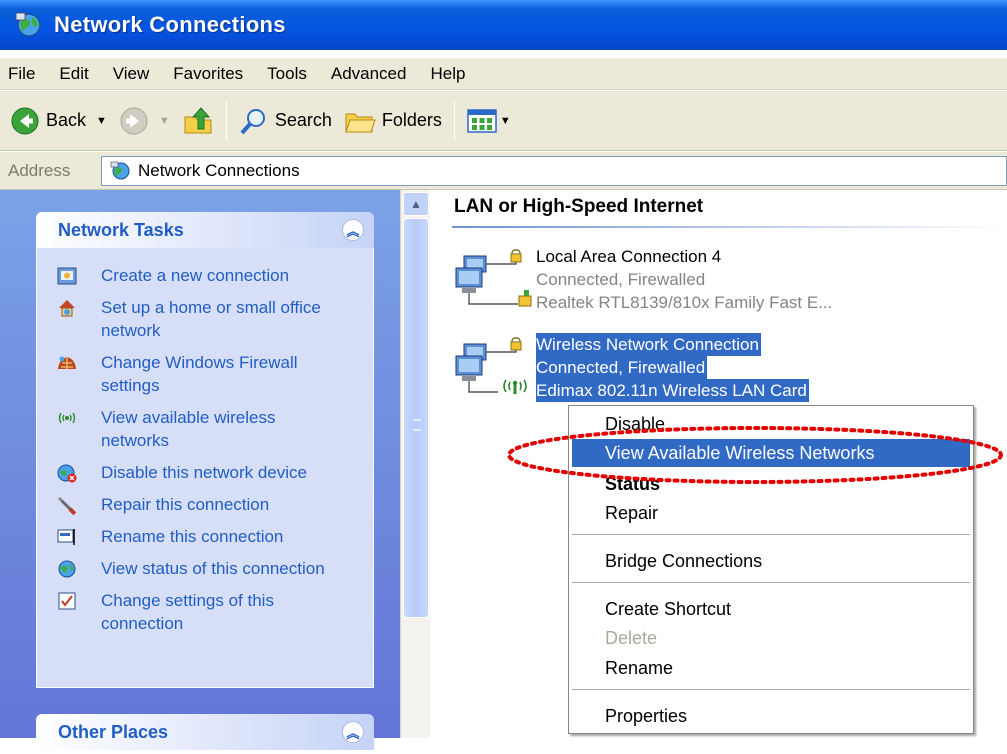  Describe the element at coordinates (771, 609) in the screenshot. I see `menu-item-create-shortcut: Create Shortcut` at that location.